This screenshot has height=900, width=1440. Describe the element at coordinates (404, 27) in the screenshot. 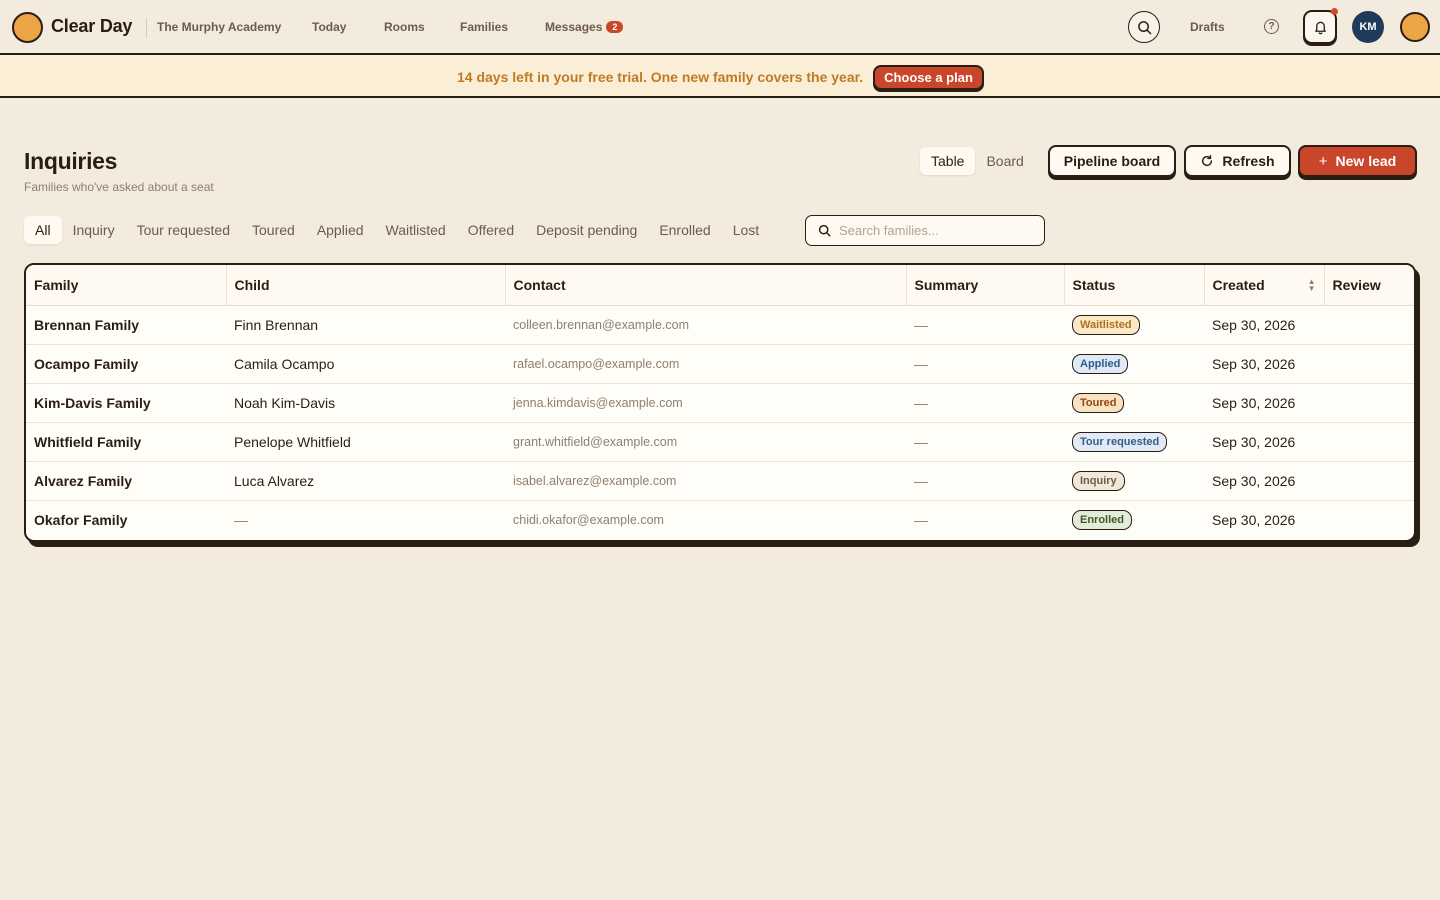

I see `nav-rooms: Rooms` at that location.